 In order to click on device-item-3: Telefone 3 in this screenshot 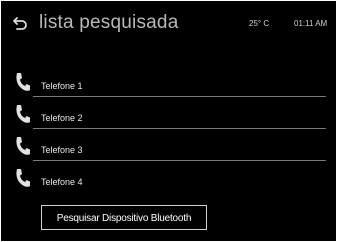, I will do `click(168, 145)`.